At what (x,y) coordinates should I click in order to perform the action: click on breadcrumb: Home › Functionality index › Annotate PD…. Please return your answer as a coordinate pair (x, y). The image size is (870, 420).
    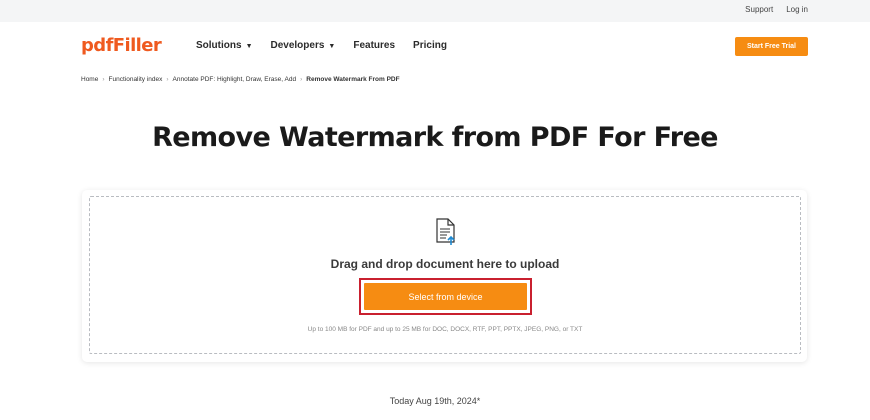
    Looking at the image, I should click on (240, 79).